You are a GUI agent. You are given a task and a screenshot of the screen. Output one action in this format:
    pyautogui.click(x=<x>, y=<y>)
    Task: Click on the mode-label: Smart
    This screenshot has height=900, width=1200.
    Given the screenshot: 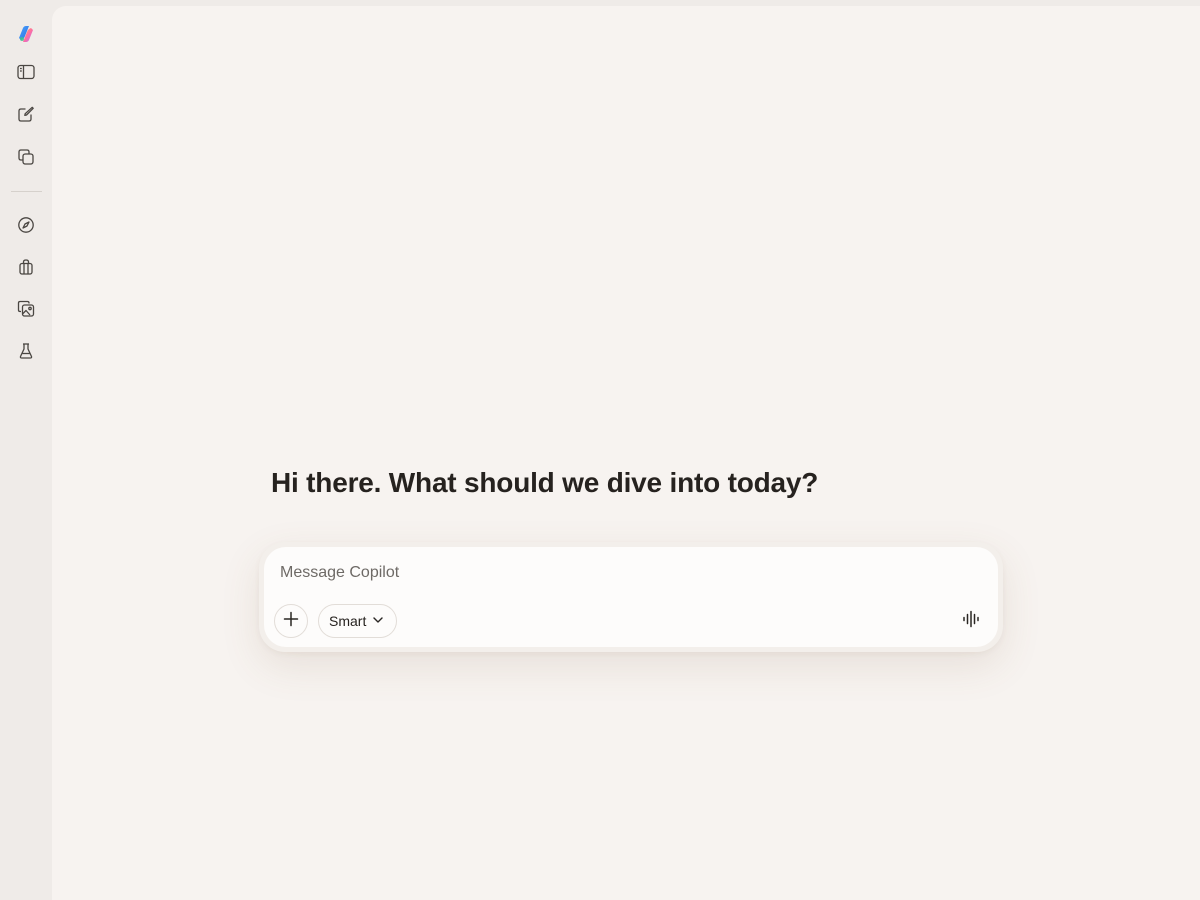 What is the action you would take?
    pyautogui.click(x=348, y=621)
    